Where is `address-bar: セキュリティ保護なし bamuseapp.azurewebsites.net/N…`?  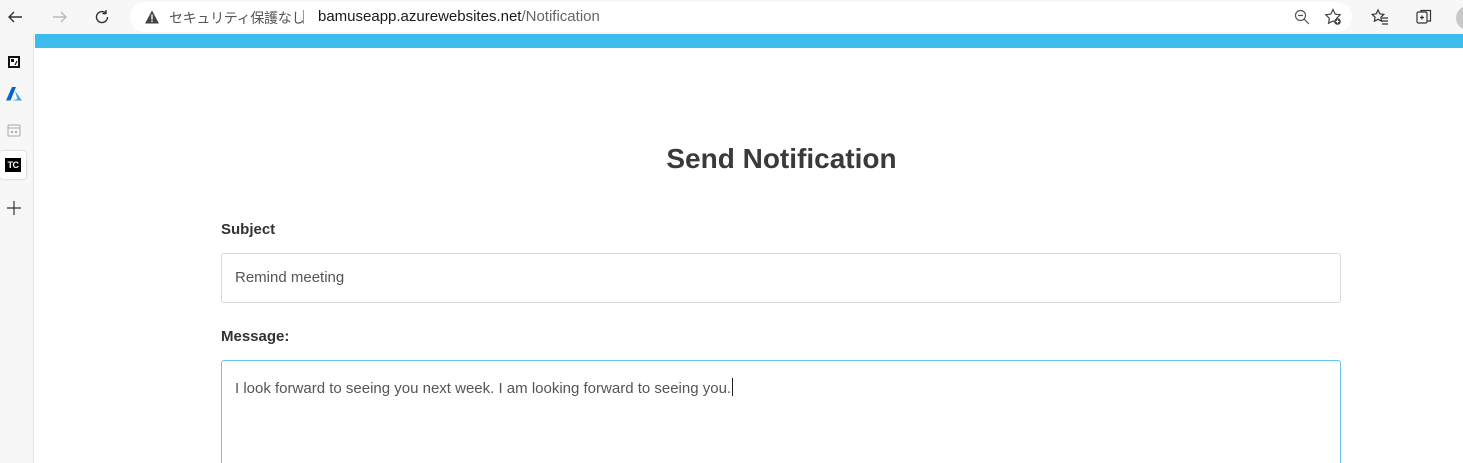
address-bar: セキュリティ保護なし bamuseapp.azurewebsites.net/N… is located at coordinates (741, 17).